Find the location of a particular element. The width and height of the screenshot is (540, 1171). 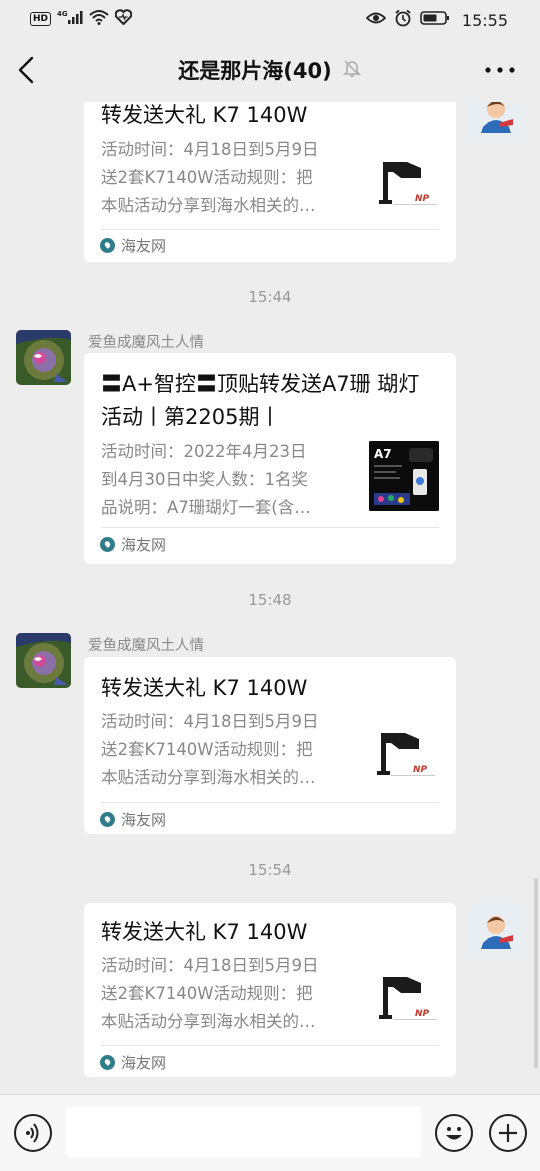

scrollbar is located at coordinates (536, 973).